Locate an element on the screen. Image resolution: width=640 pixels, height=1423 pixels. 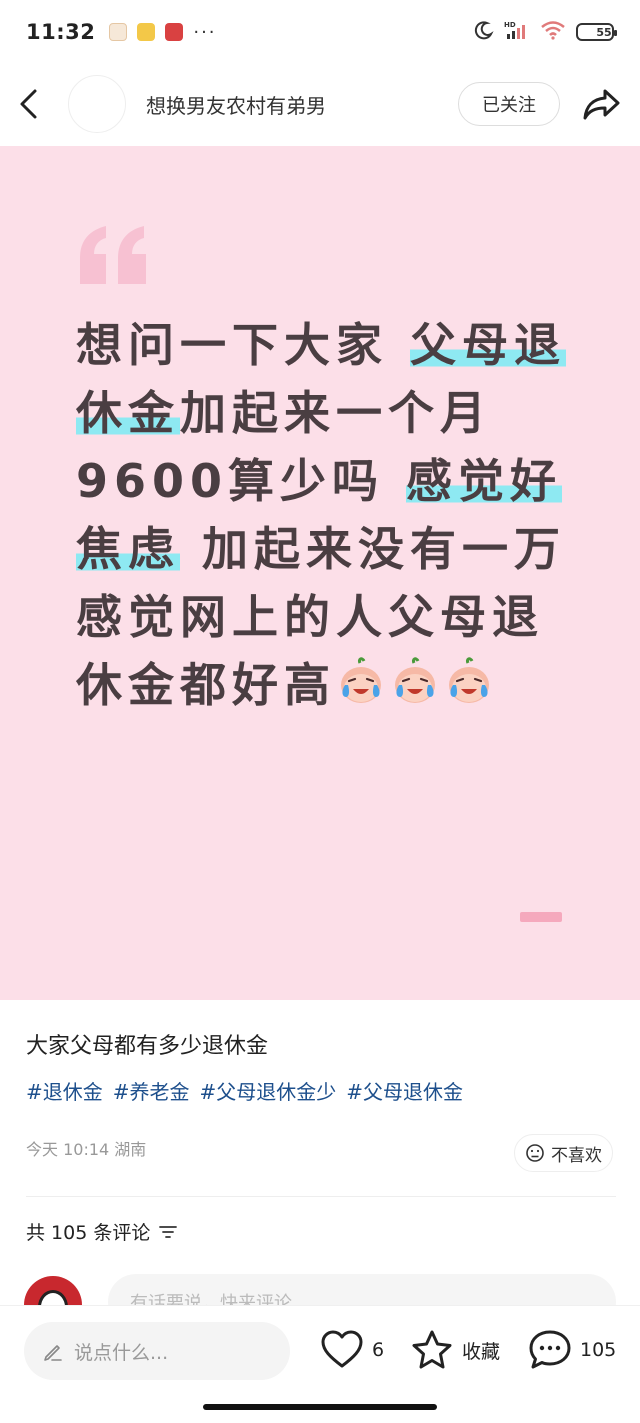
status-bar: 11:32 ··· HD 55 is located at coordinates (320, 32).